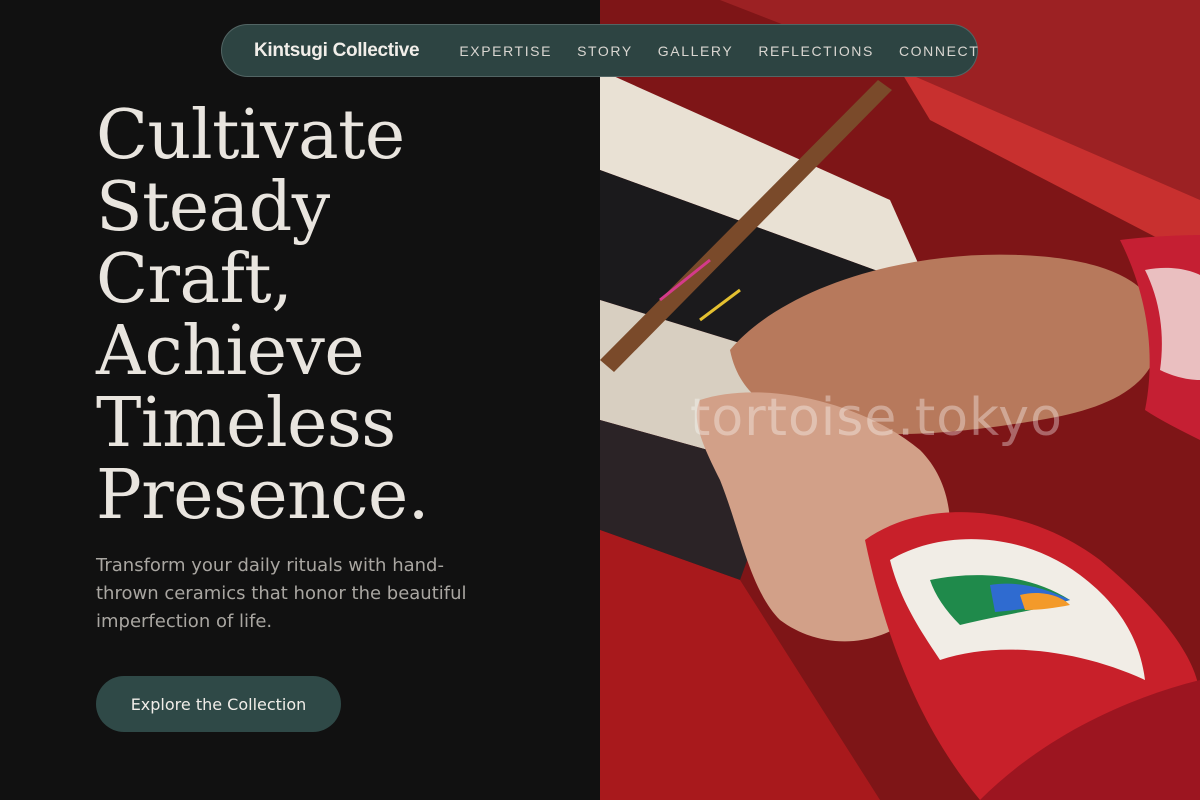 The image size is (1200, 800). Describe the element at coordinates (246, 423) in the screenshot. I see `headline-line: Timeless` at that location.